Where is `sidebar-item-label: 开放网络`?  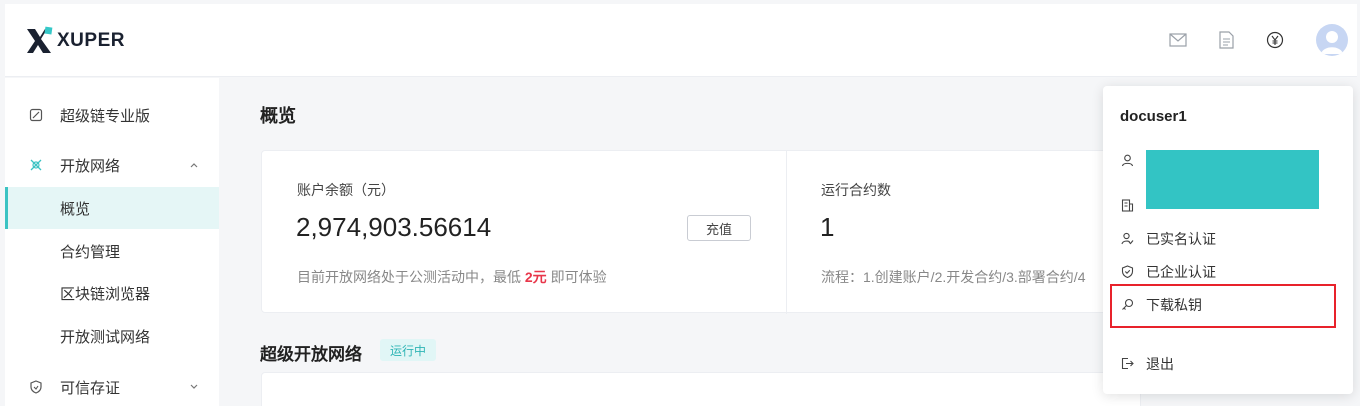
sidebar-item-label: 开放网络 is located at coordinates (90, 166).